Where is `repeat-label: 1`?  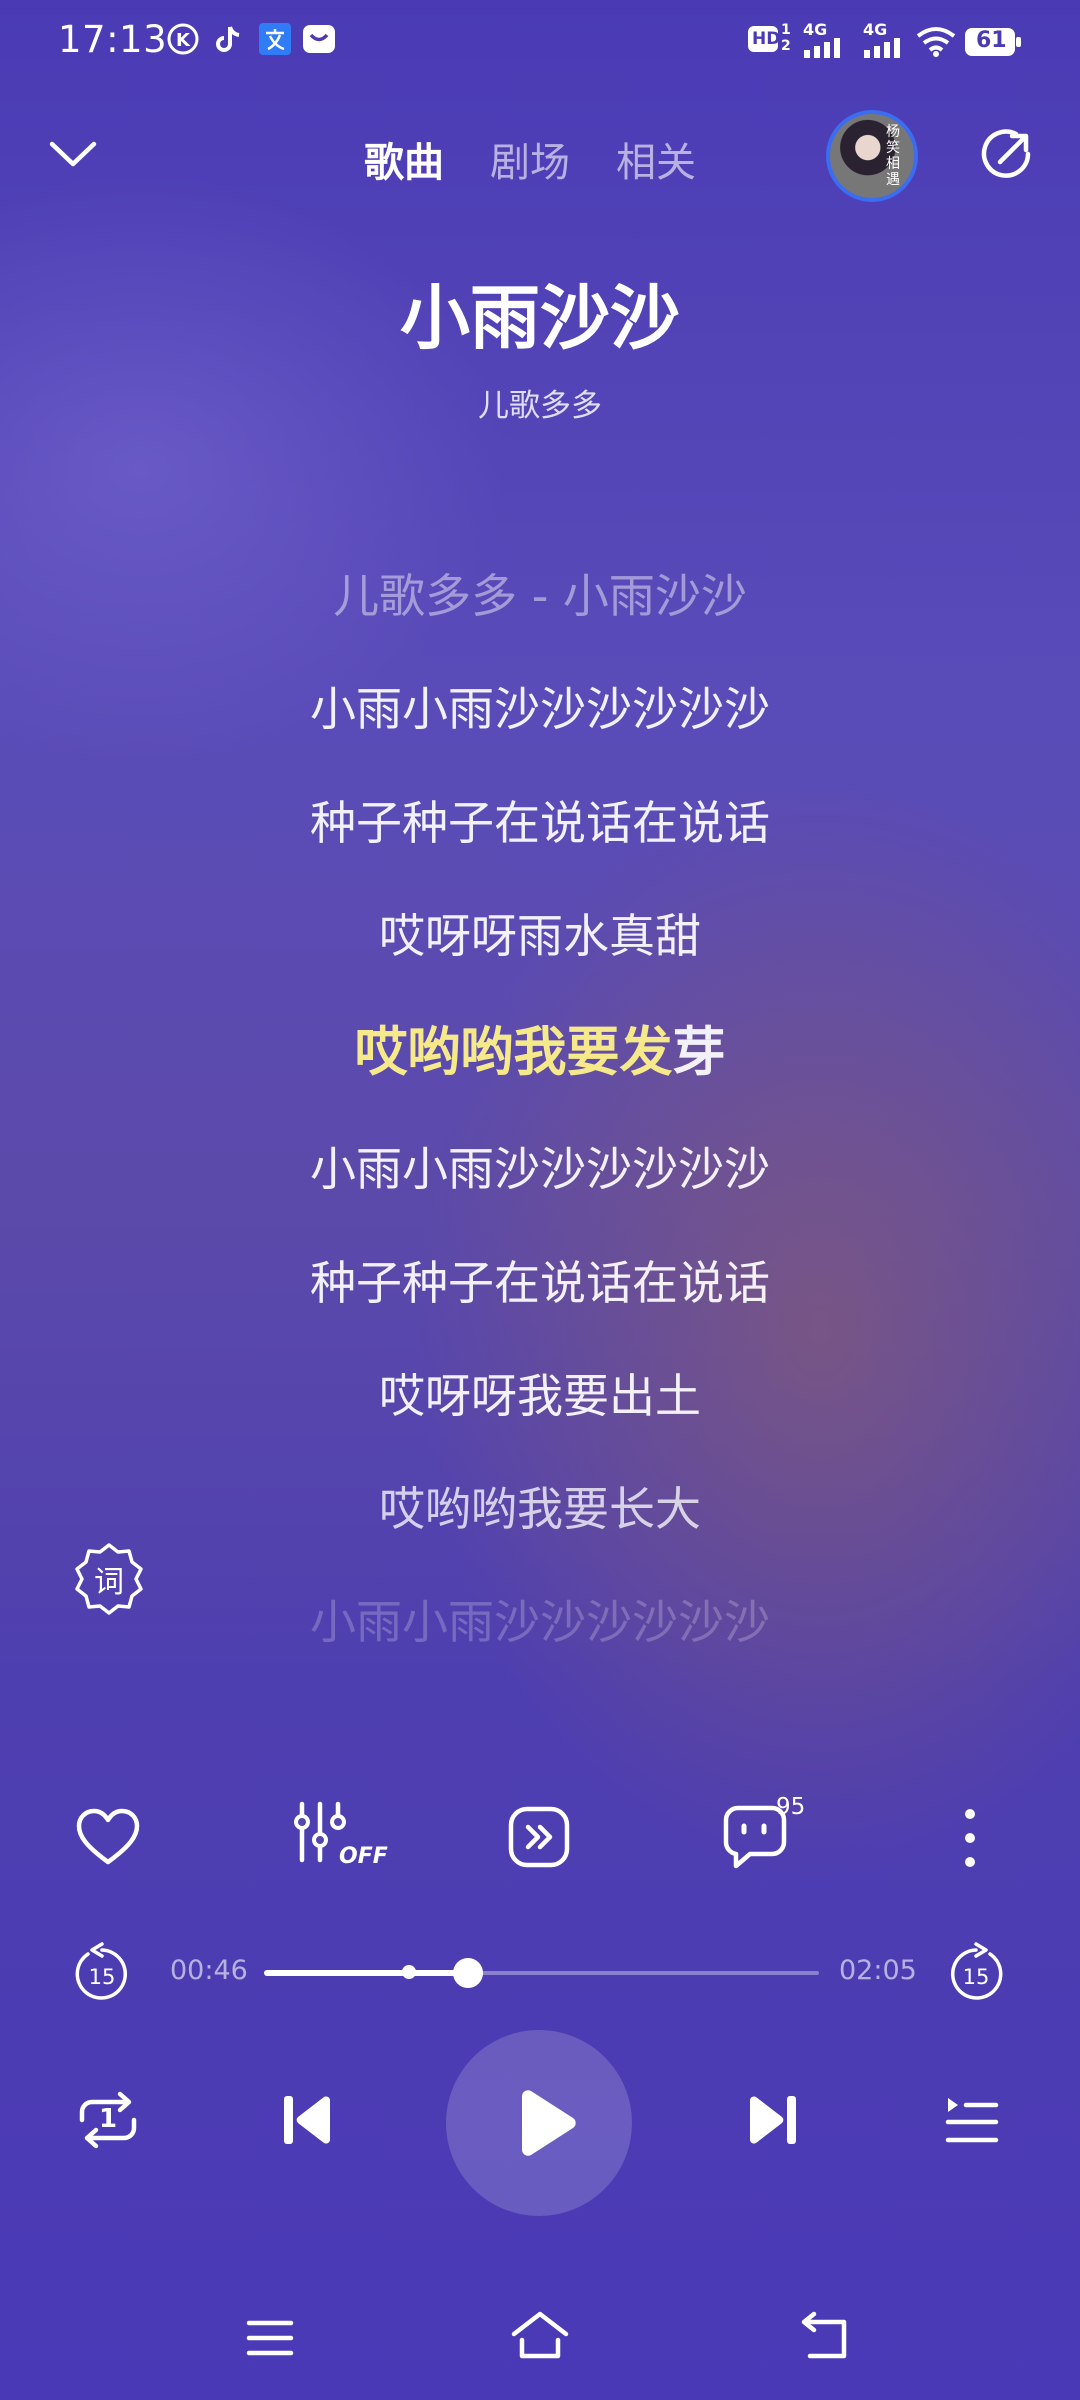 repeat-label: 1 is located at coordinates (108, 2119).